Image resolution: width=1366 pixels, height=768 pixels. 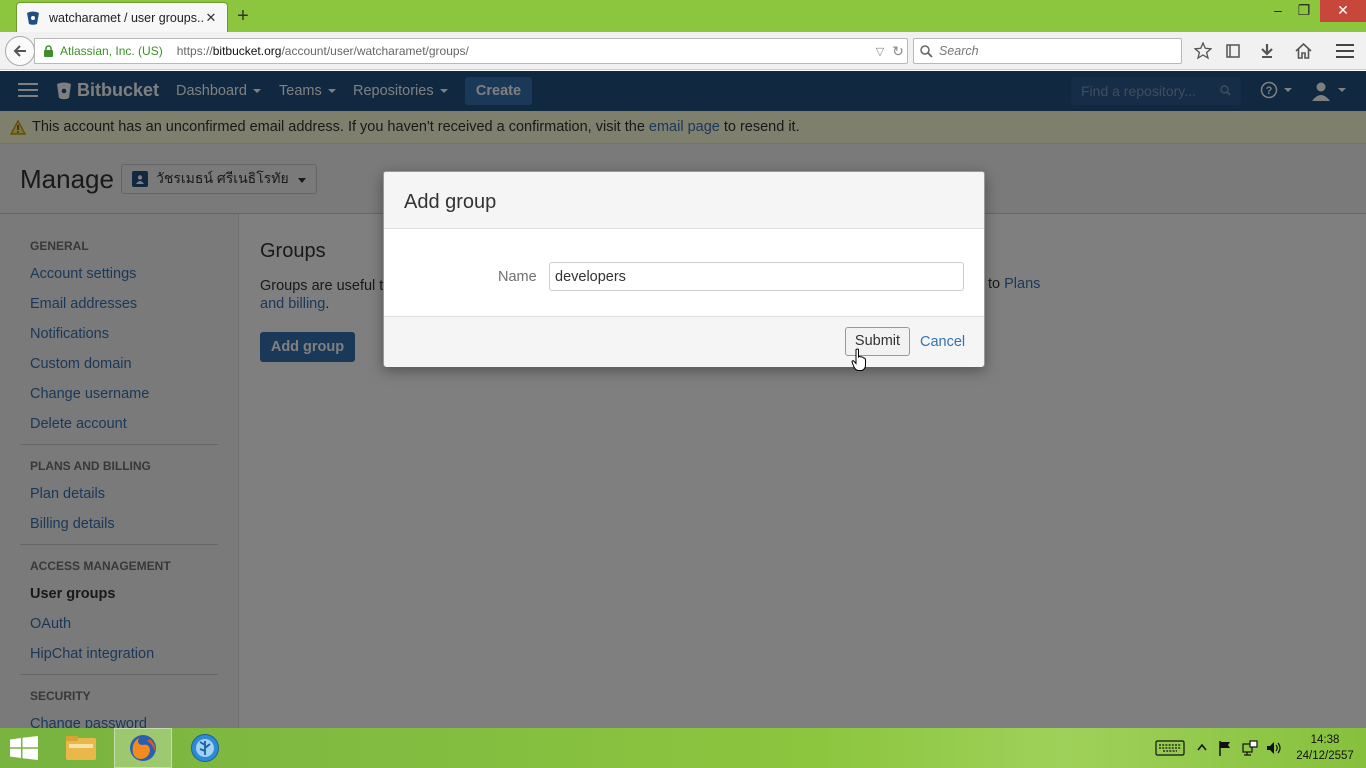 What do you see at coordinates (81, 748) in the screenshot?
I see `file-explorer-icon` at bounding box center [81, 748].